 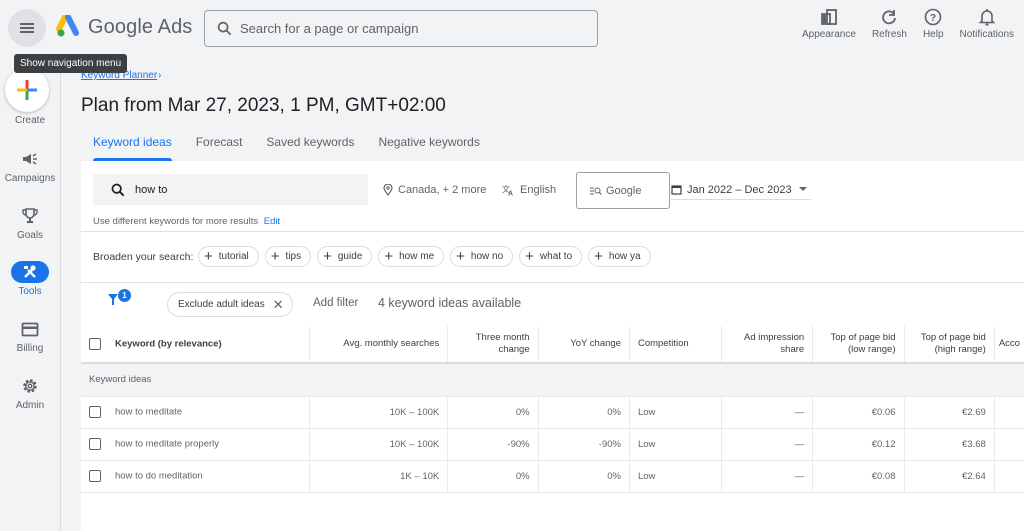 I want to click on header-ad-impression-share: Ad impression share, so click(x=767, y=345).